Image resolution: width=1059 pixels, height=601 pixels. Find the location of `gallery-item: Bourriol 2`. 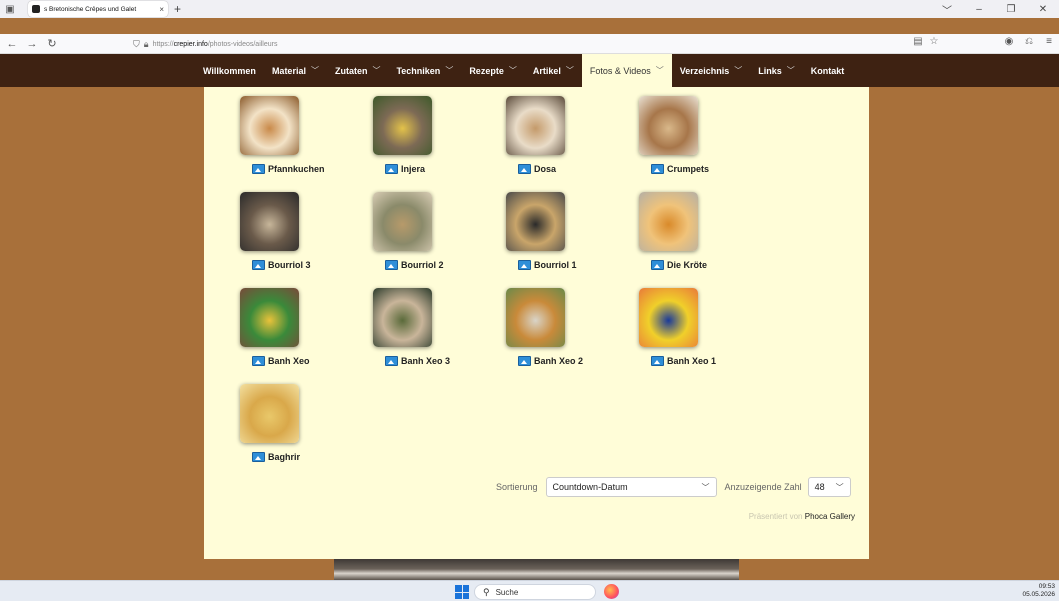

gallery-item: Bourriol 2 is located at coordinates (415, 230).